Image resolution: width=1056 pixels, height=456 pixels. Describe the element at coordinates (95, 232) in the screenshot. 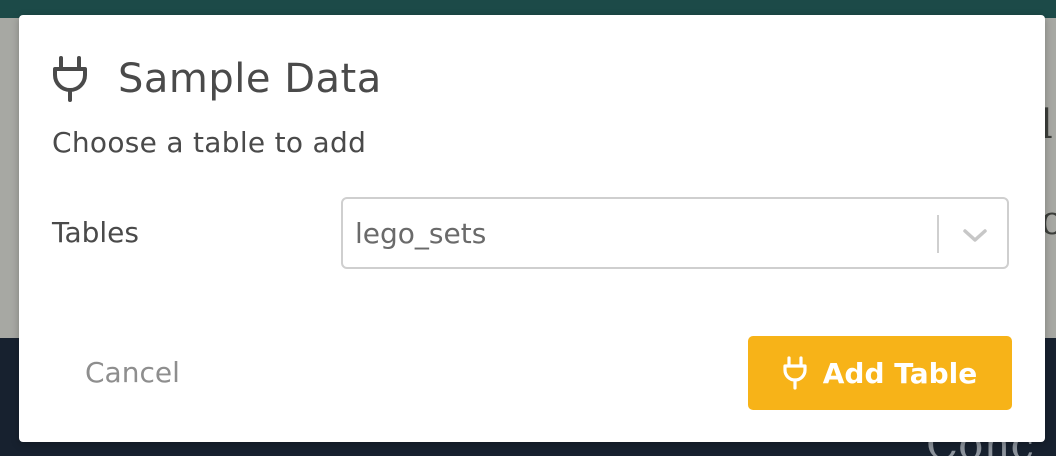

I see `tables-label: Tables` at that location.